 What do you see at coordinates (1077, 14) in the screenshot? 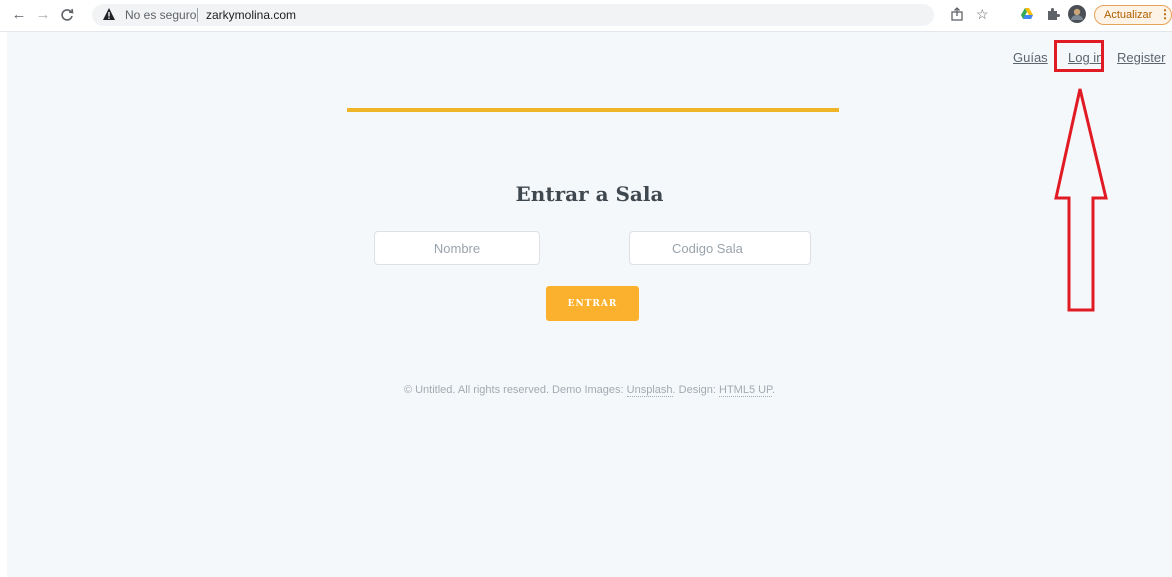
I see `profile-avatar-icon` at bounding box center [1077, 14].